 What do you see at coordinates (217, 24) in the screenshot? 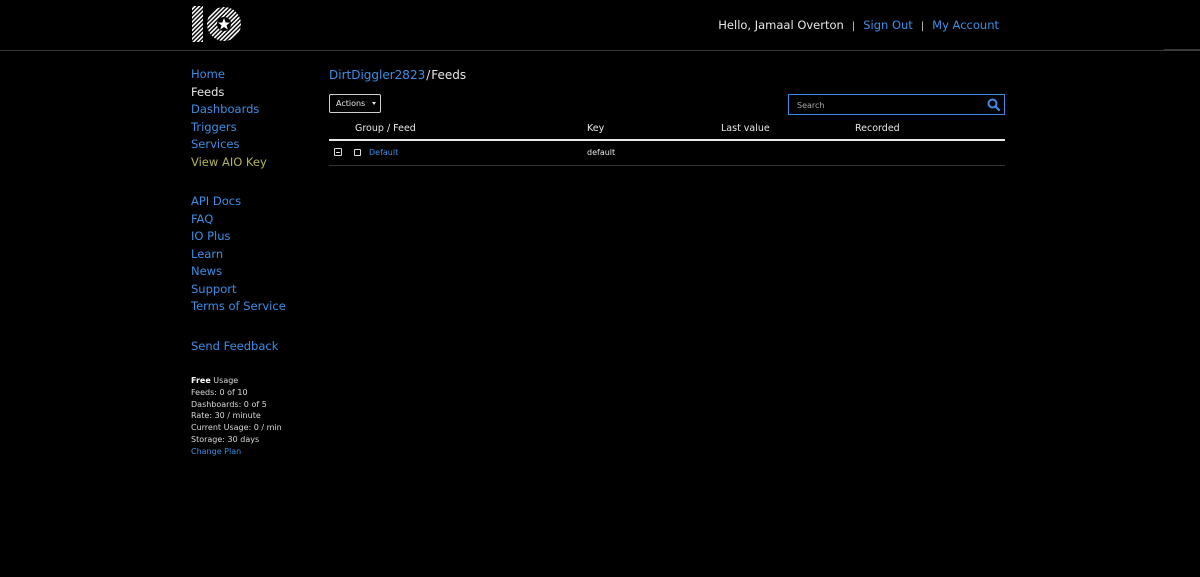
I see `io-logo` at bounding box center [217, 24].